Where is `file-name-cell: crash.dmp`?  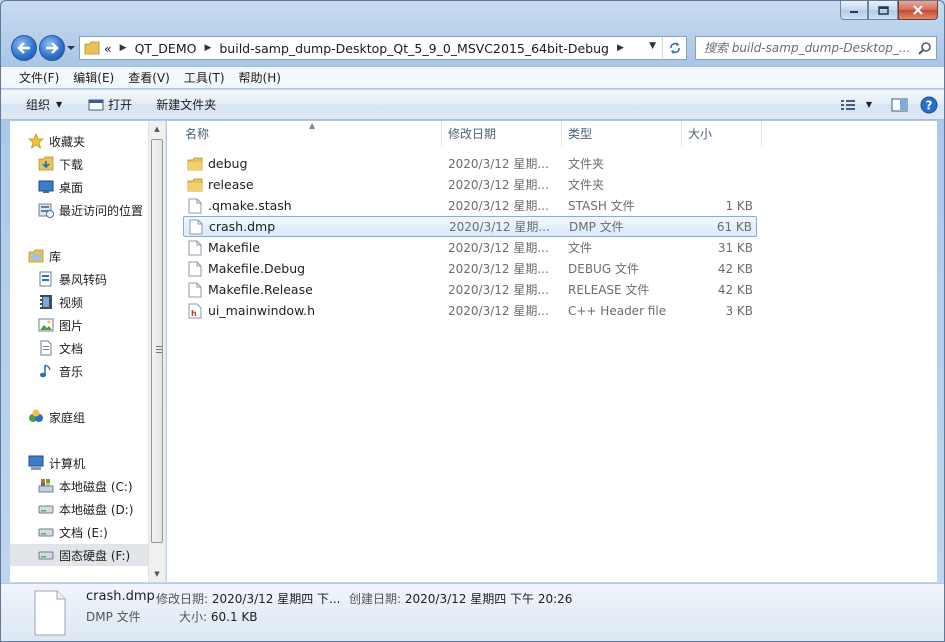 file-name-cell: crash.dmp is located at coordinates (230, 227).